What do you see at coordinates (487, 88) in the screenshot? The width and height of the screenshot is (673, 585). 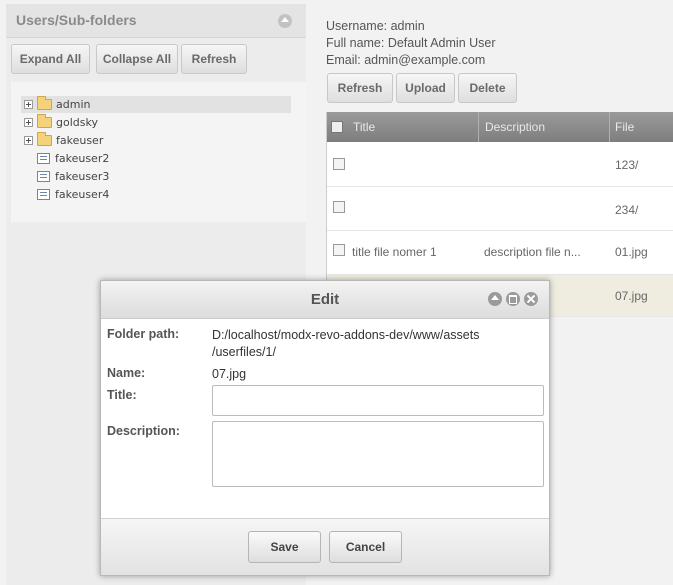 I see `delete-button: Delete` at bounding box center [487, 88].